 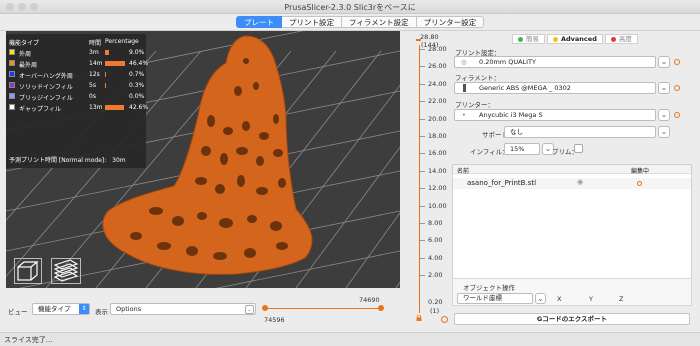 What do you see at coordinates (66, 271) in the screenshot?
I see `layers-view-icon` at bounding box center [66, 271].